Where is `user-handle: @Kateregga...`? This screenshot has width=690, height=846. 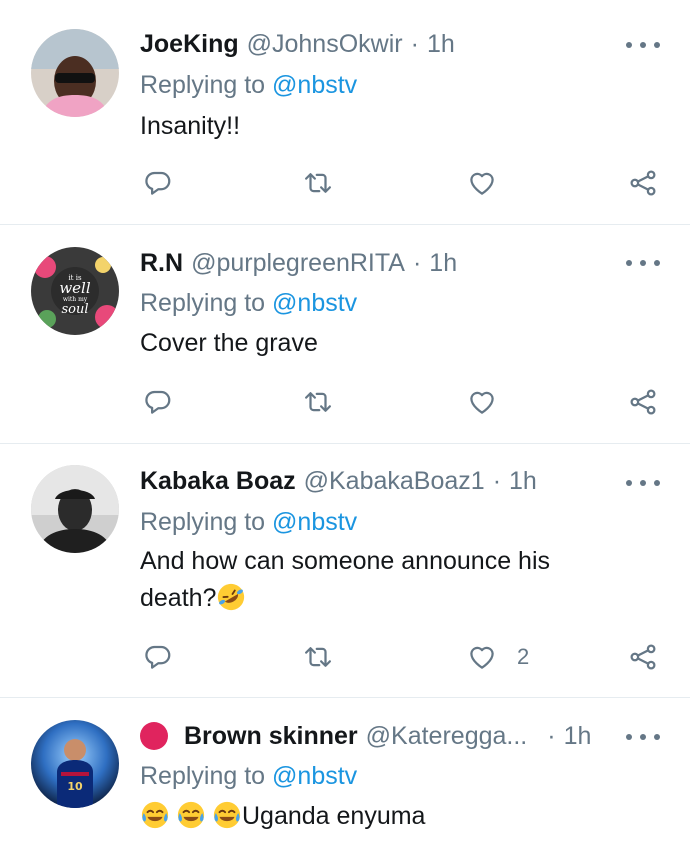
user-handle: @Kateregga... is located at coordinates (447, 736).